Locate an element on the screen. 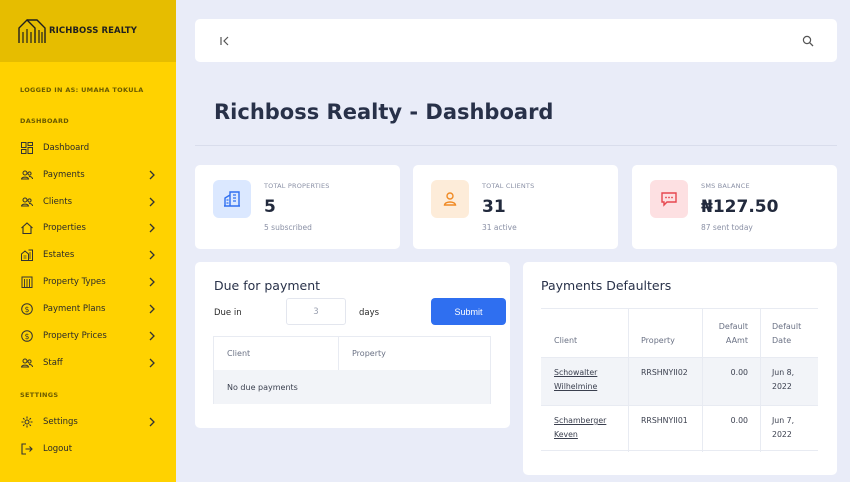 This screenshot has width=850, height=482. due-card-title: Due for payment is located at coordinates (267, 285).